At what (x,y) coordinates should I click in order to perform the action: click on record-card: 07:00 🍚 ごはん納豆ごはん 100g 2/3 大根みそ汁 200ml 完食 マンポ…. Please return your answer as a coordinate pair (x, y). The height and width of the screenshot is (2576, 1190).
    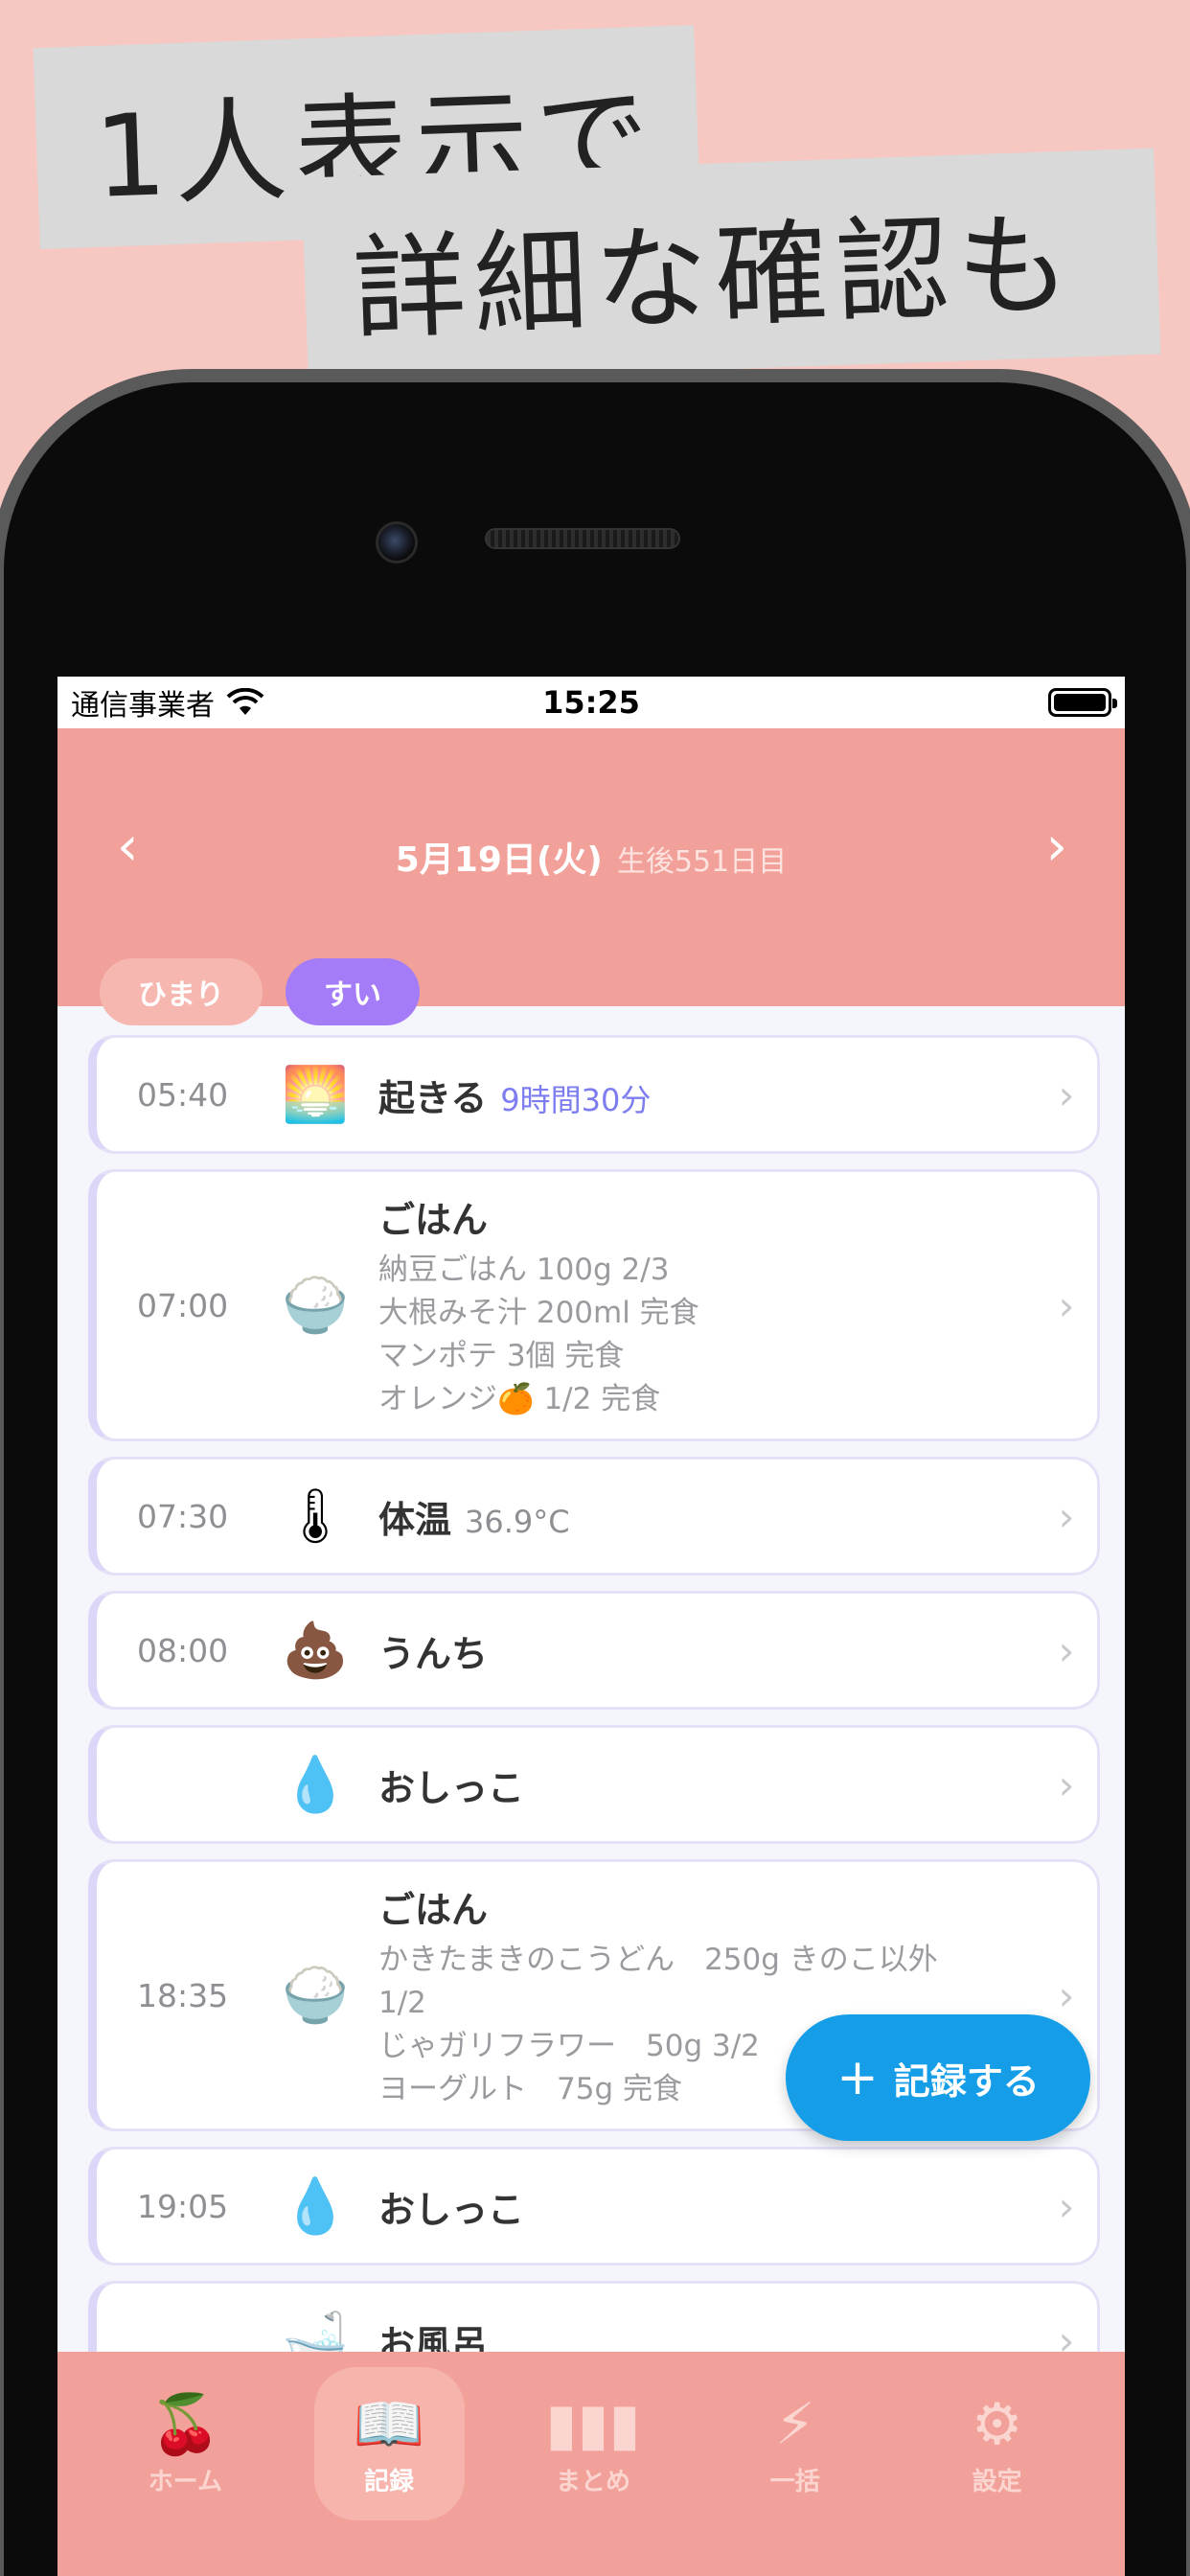
    Looking at the image, I should click on (594, 1305).